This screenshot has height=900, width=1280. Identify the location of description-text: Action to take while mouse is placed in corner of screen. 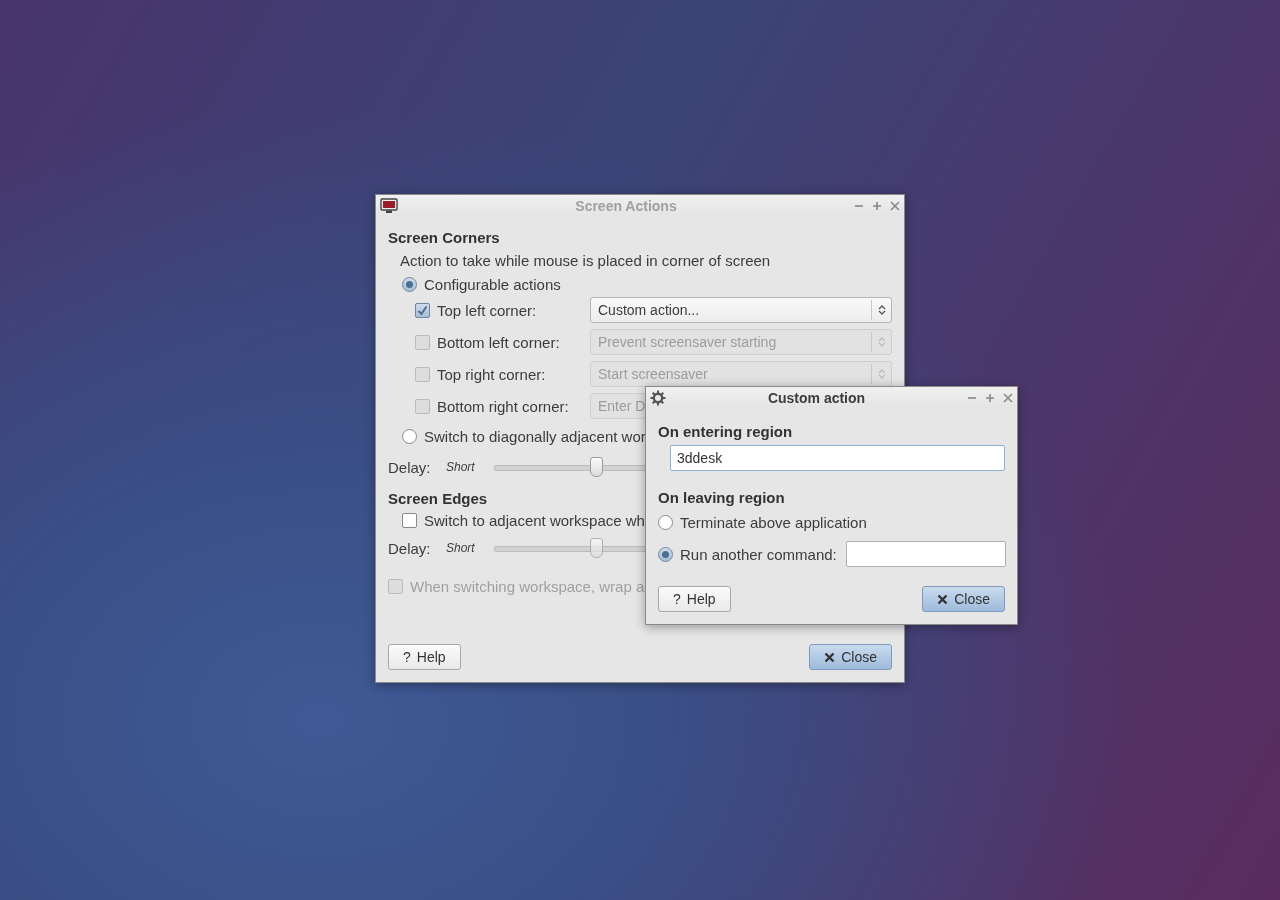
(586, 260).